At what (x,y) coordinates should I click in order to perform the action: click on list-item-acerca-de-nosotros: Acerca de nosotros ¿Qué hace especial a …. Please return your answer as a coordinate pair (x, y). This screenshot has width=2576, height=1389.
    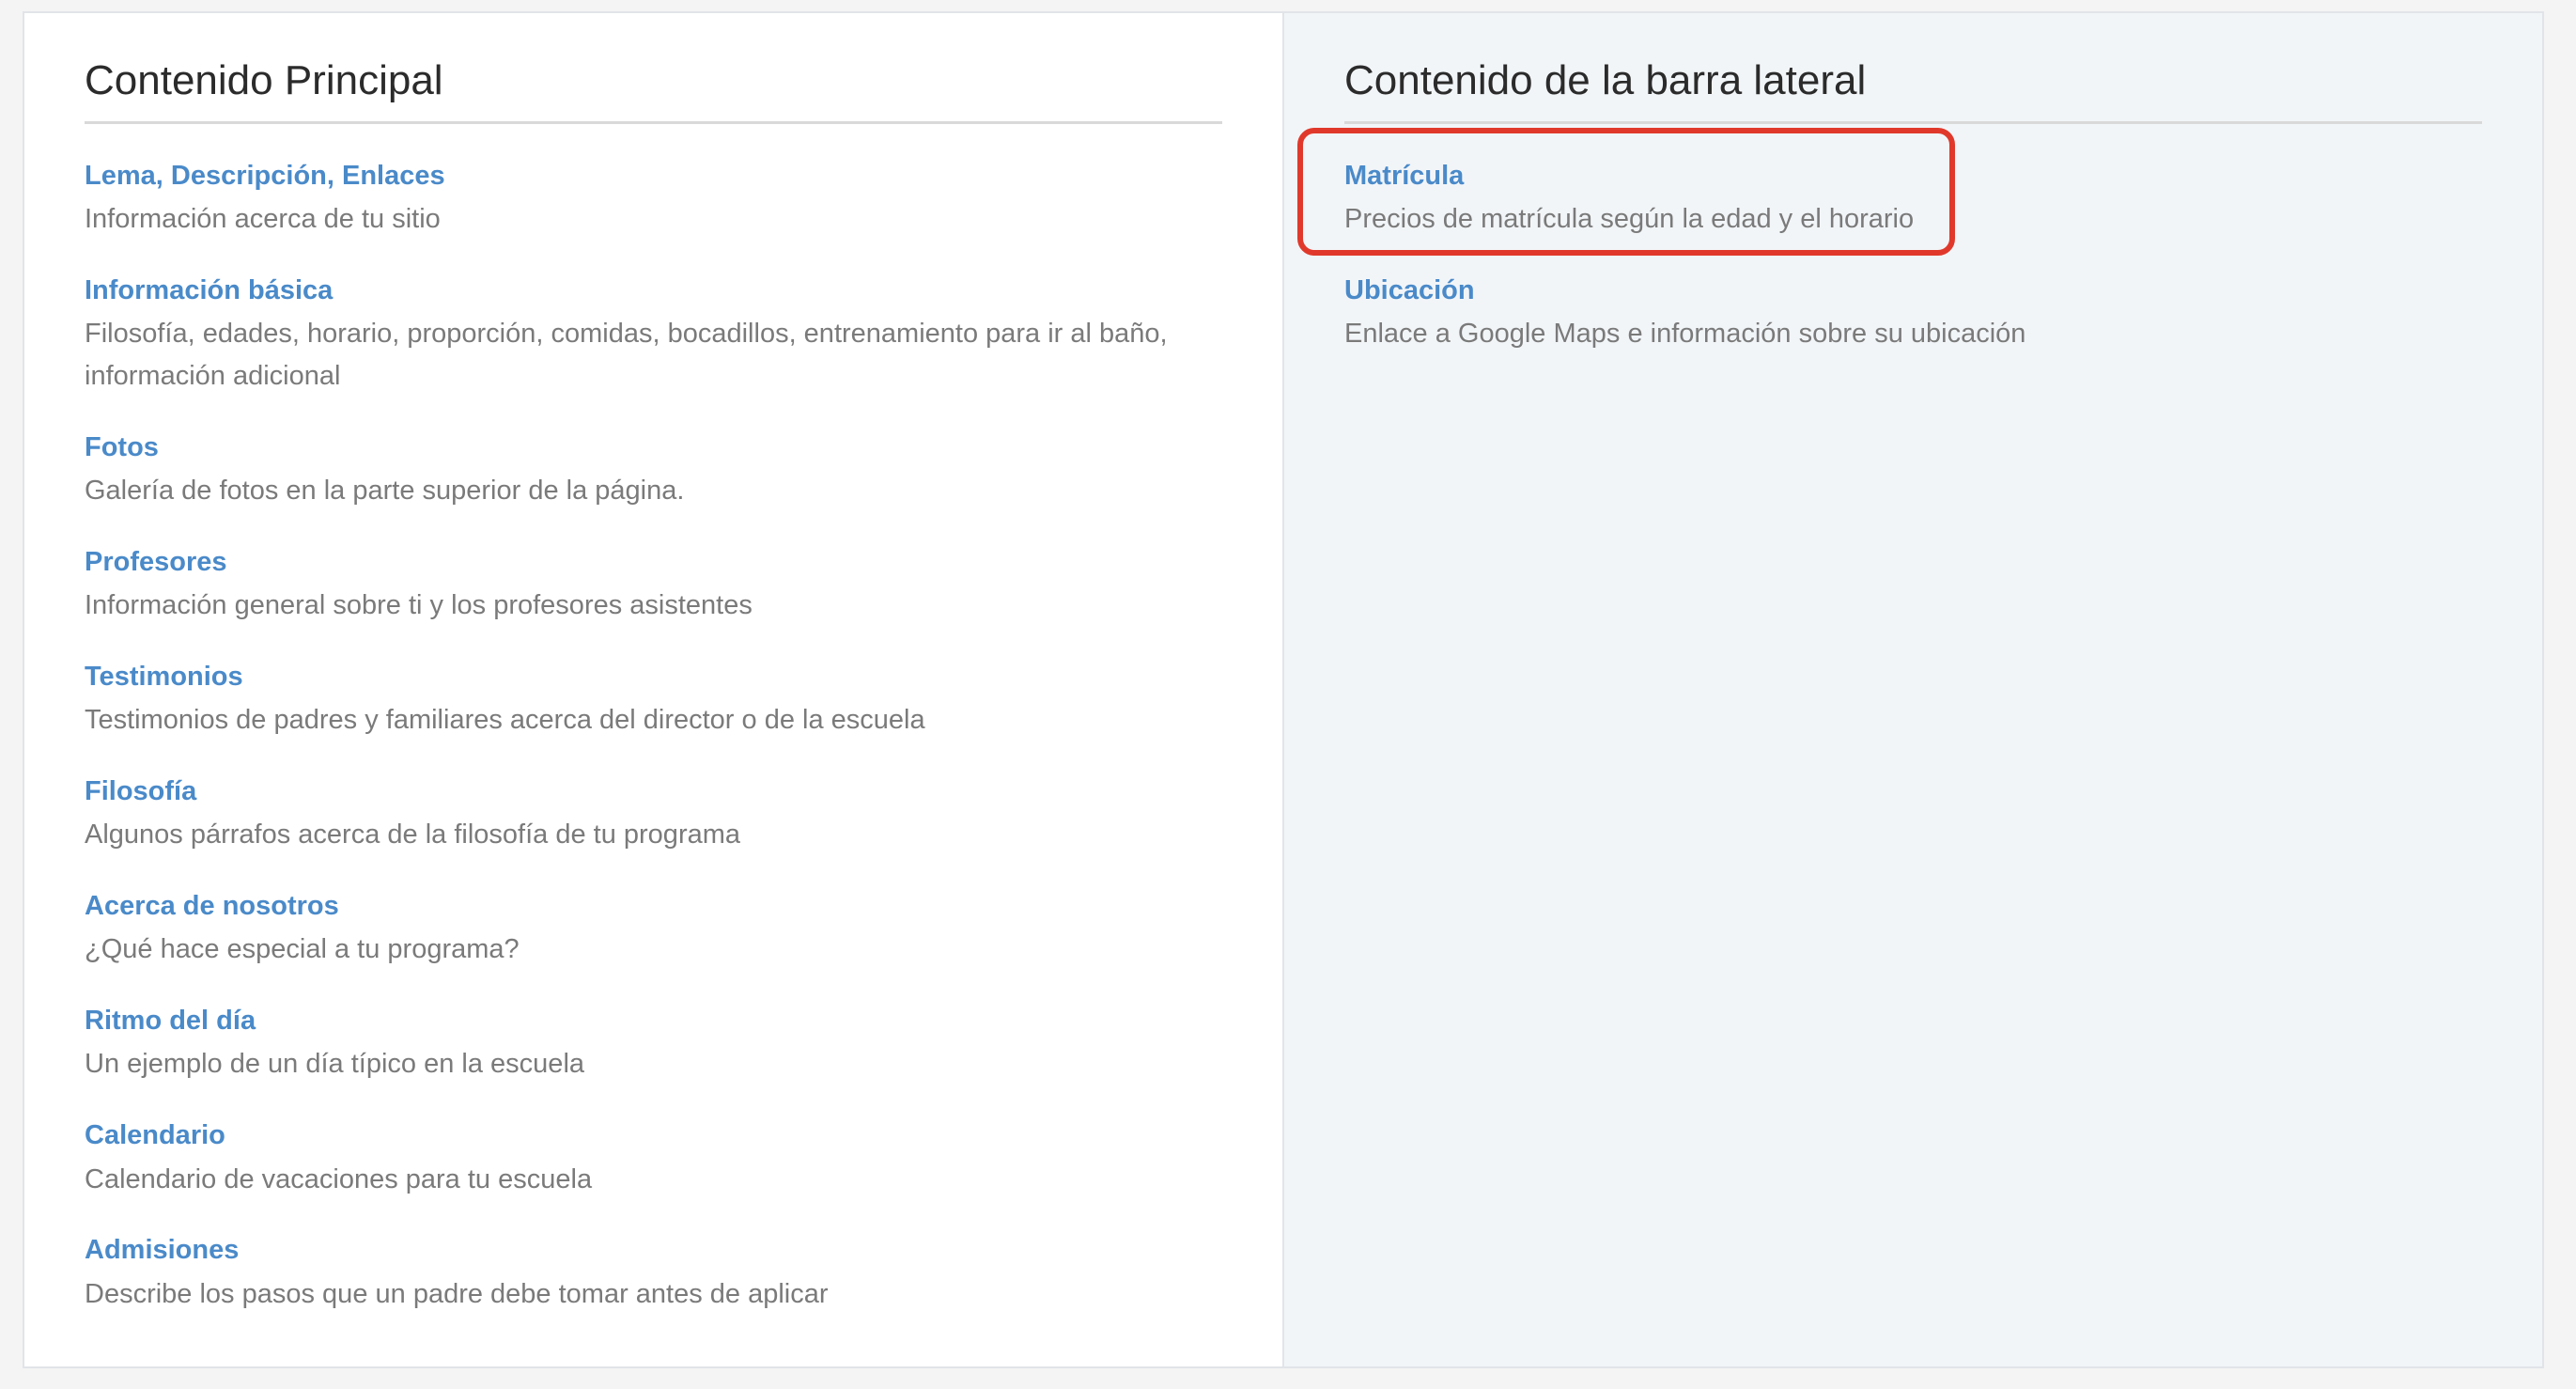
    Looking at the image, I should click on (653, 929).